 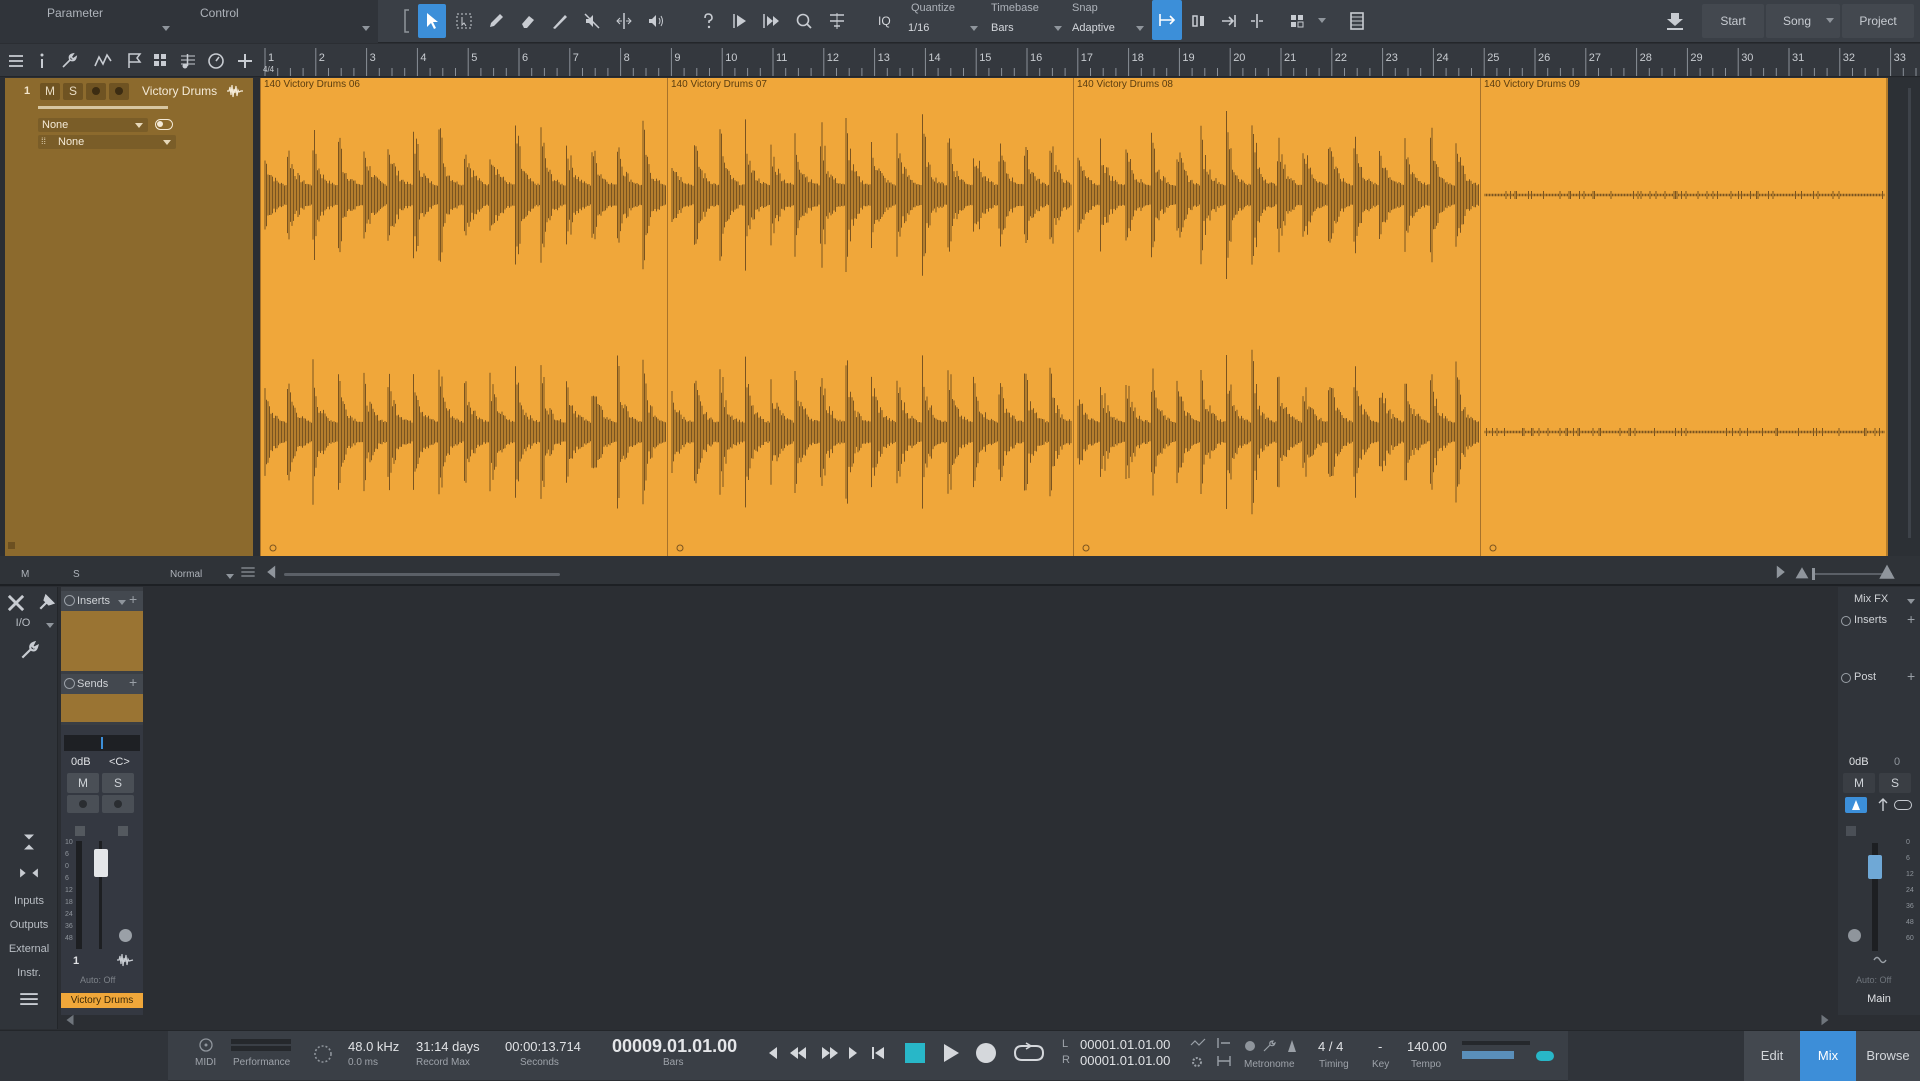 What do you see at coordinates (245, 61) in the screenshot?
I see `add-track-icon` at bounding box center [245, 61].